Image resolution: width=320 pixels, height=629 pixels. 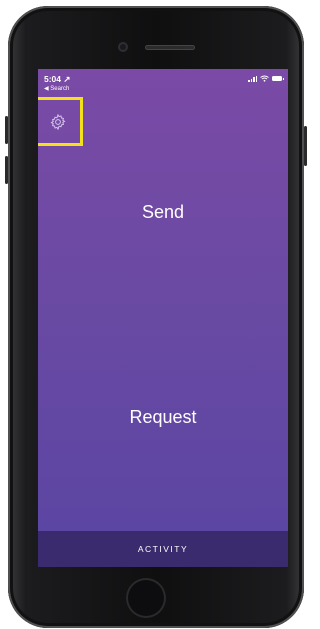 What do you see at coordinates (170, 47) in the screenshot?
I see `earpiece-speaker` at bounding box center [170, 47].